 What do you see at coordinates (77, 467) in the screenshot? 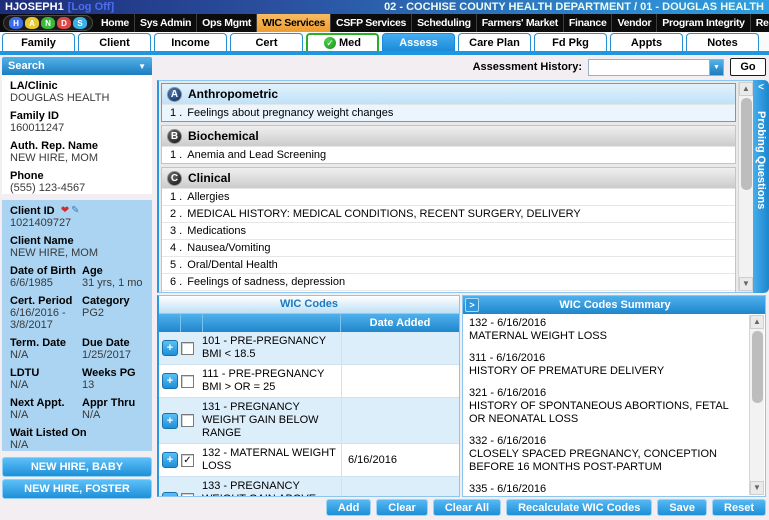
I see `family-member-button-new-hire-baby: NEW HIRE, BABY` at bounding box center [77, 467].